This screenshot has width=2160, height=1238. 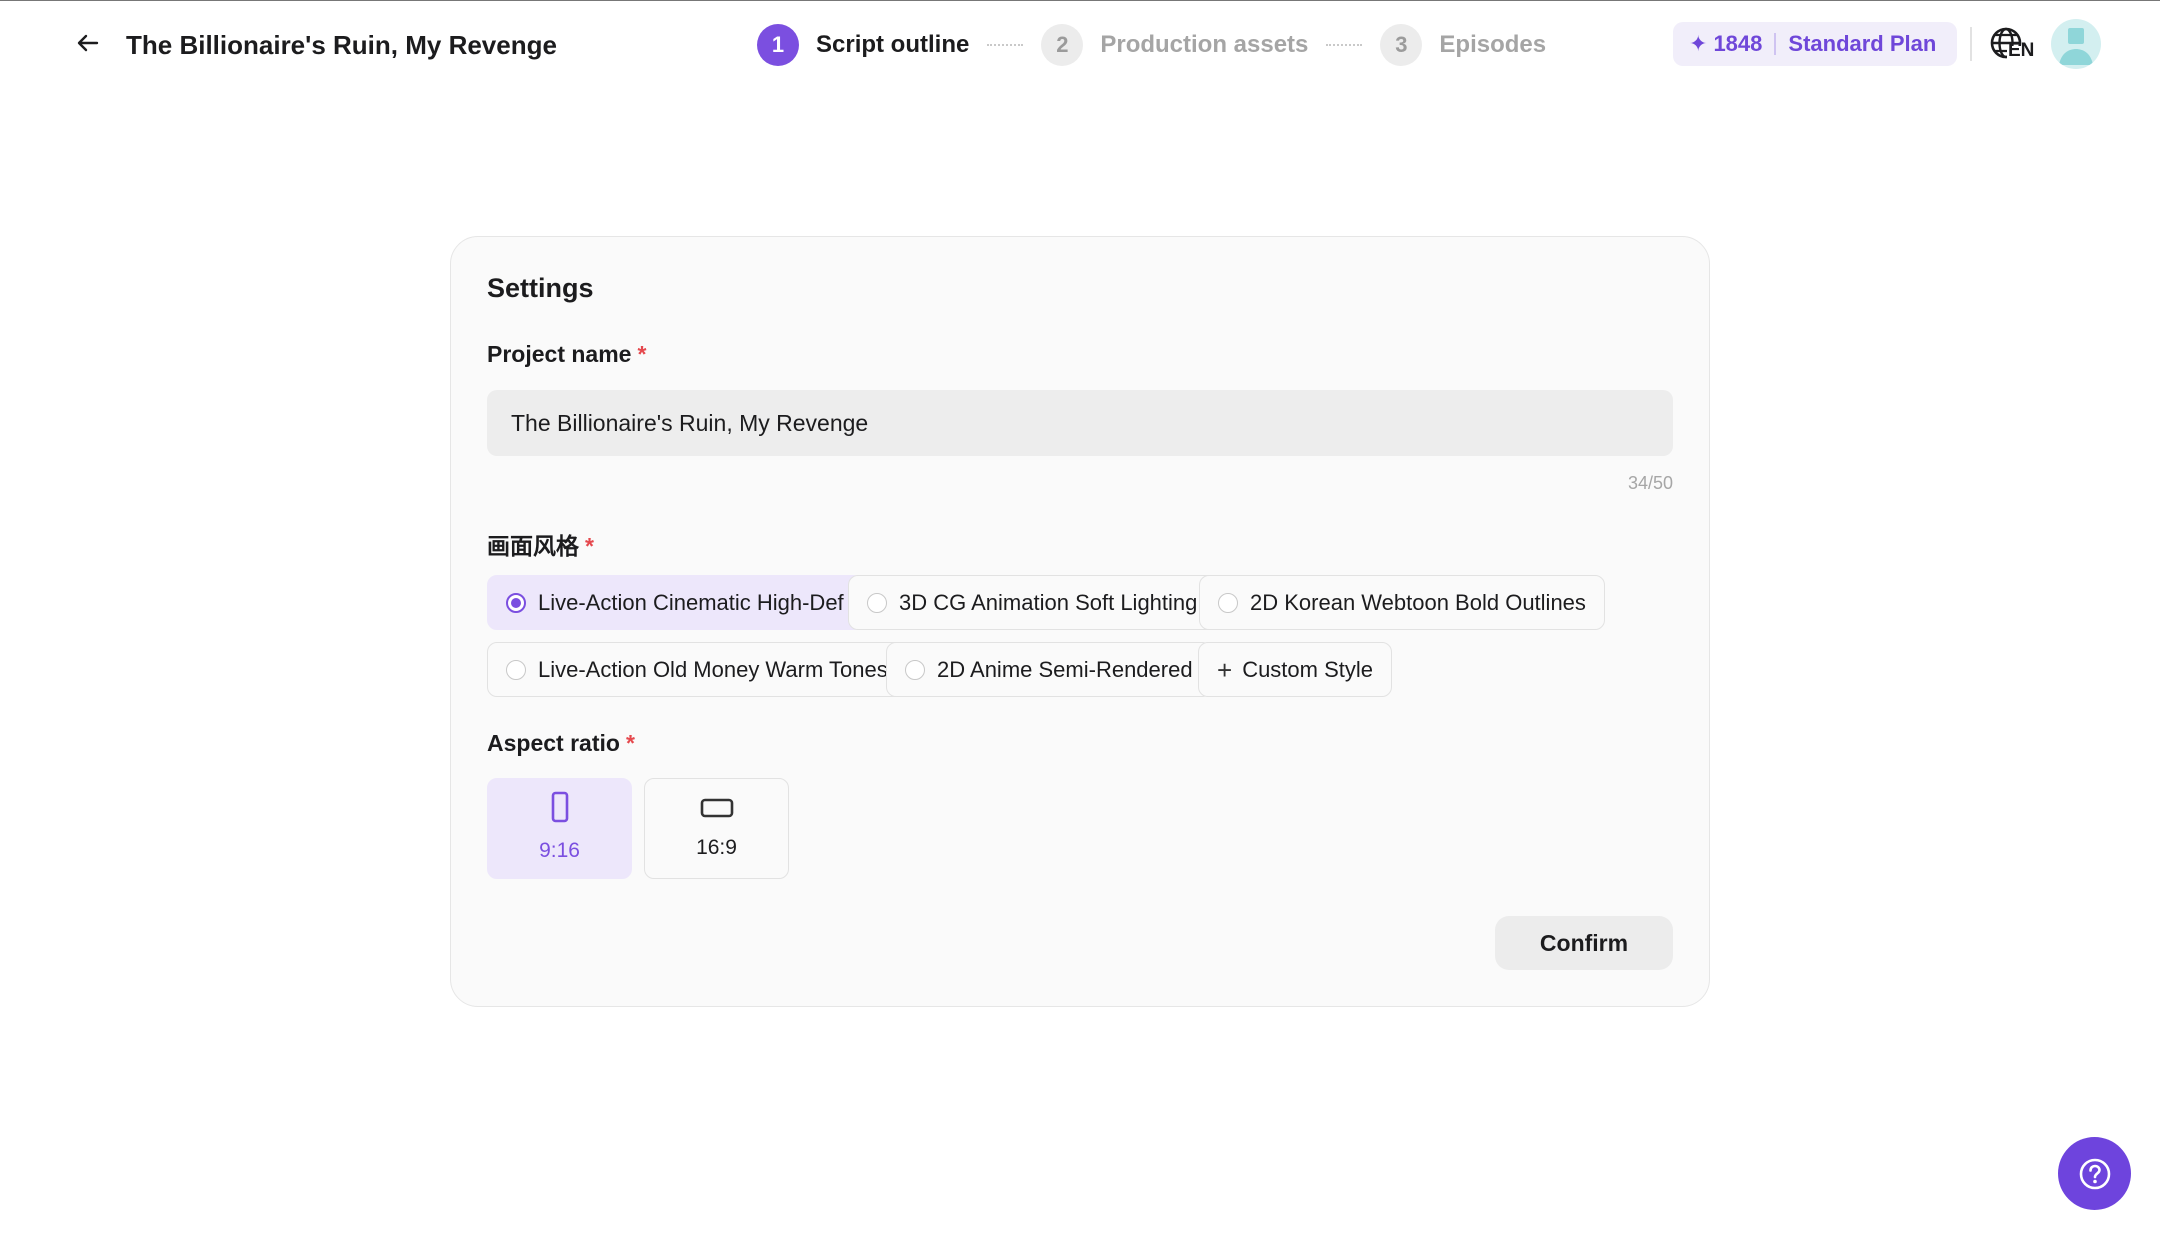 I want to click on plan-name: Standard Plan, so click(x=1862, y=43).